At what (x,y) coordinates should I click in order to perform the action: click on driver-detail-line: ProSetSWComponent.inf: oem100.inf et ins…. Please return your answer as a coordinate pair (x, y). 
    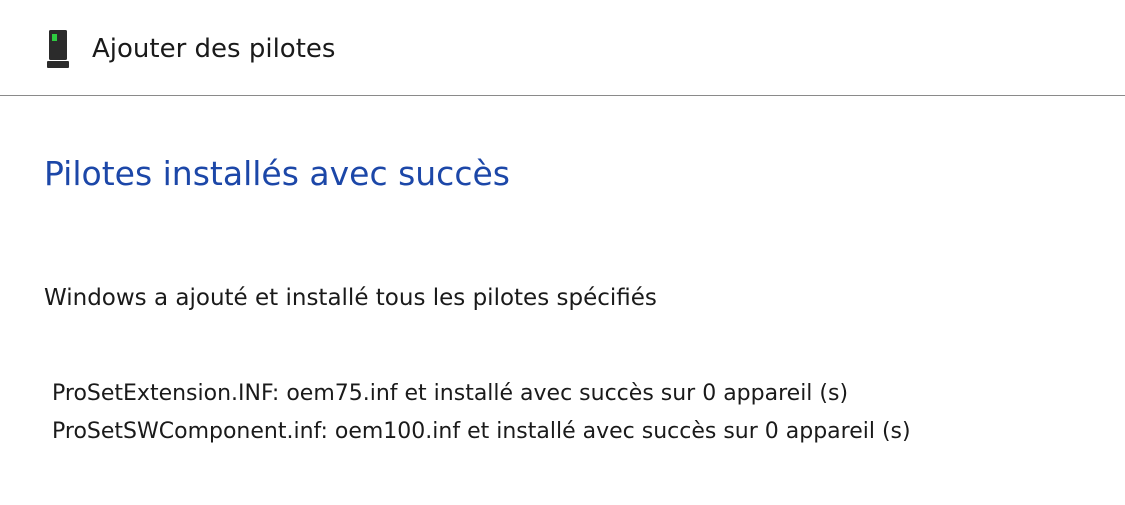
    Looking at the image, I should click on (481, 431).